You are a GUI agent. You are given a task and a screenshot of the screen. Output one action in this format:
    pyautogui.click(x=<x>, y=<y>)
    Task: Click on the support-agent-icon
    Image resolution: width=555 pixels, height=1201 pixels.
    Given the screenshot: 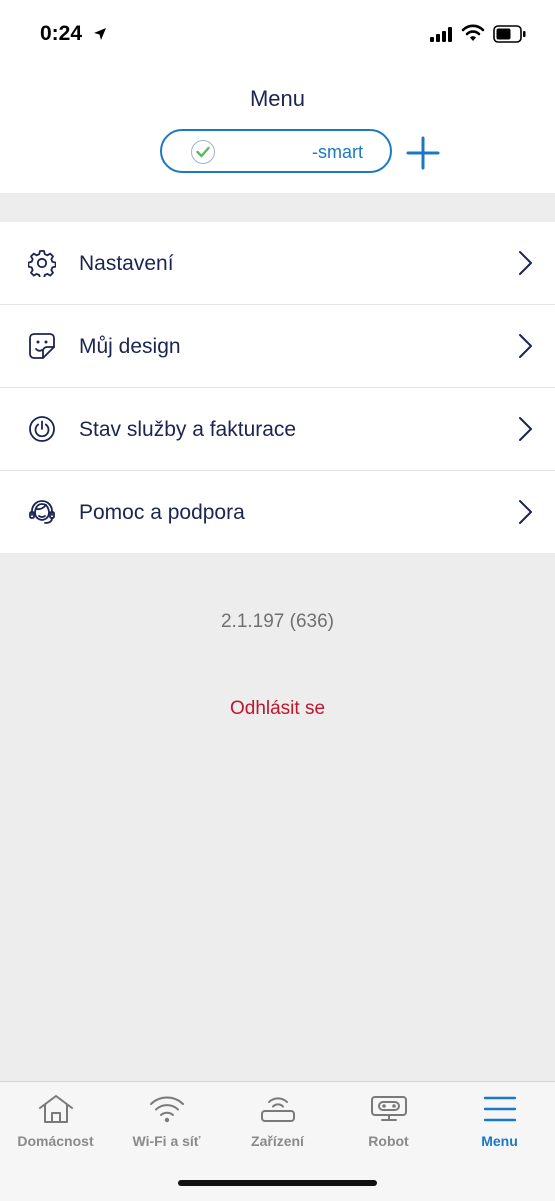 What is the action you would take?
    pyautogui.click(x=42, y=512)
    